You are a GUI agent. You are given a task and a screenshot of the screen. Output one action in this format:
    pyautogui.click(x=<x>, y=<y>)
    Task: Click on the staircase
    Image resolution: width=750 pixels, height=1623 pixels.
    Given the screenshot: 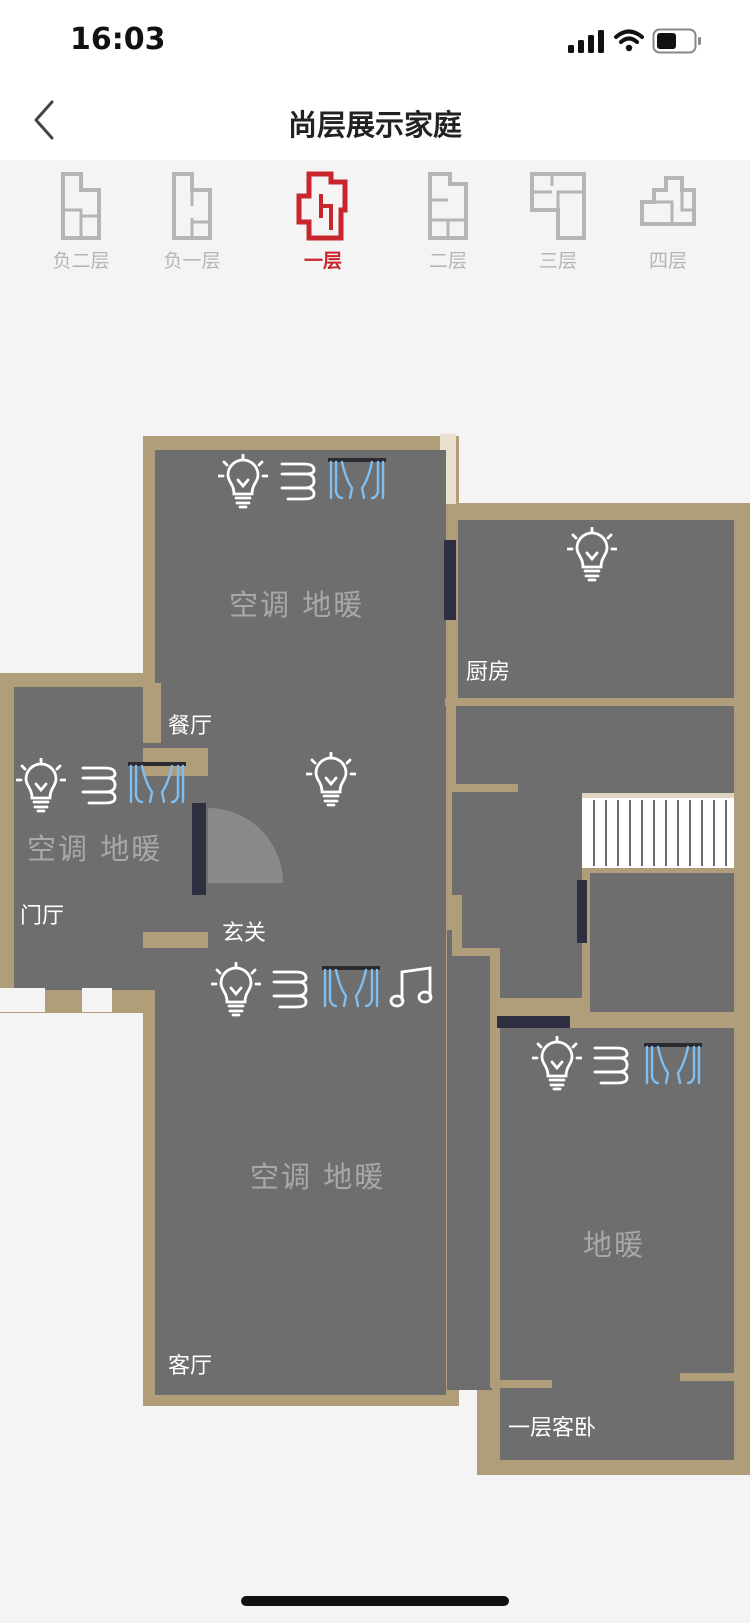 What is the action you would take?
    pyautogui.click(x=658, y=830)
    